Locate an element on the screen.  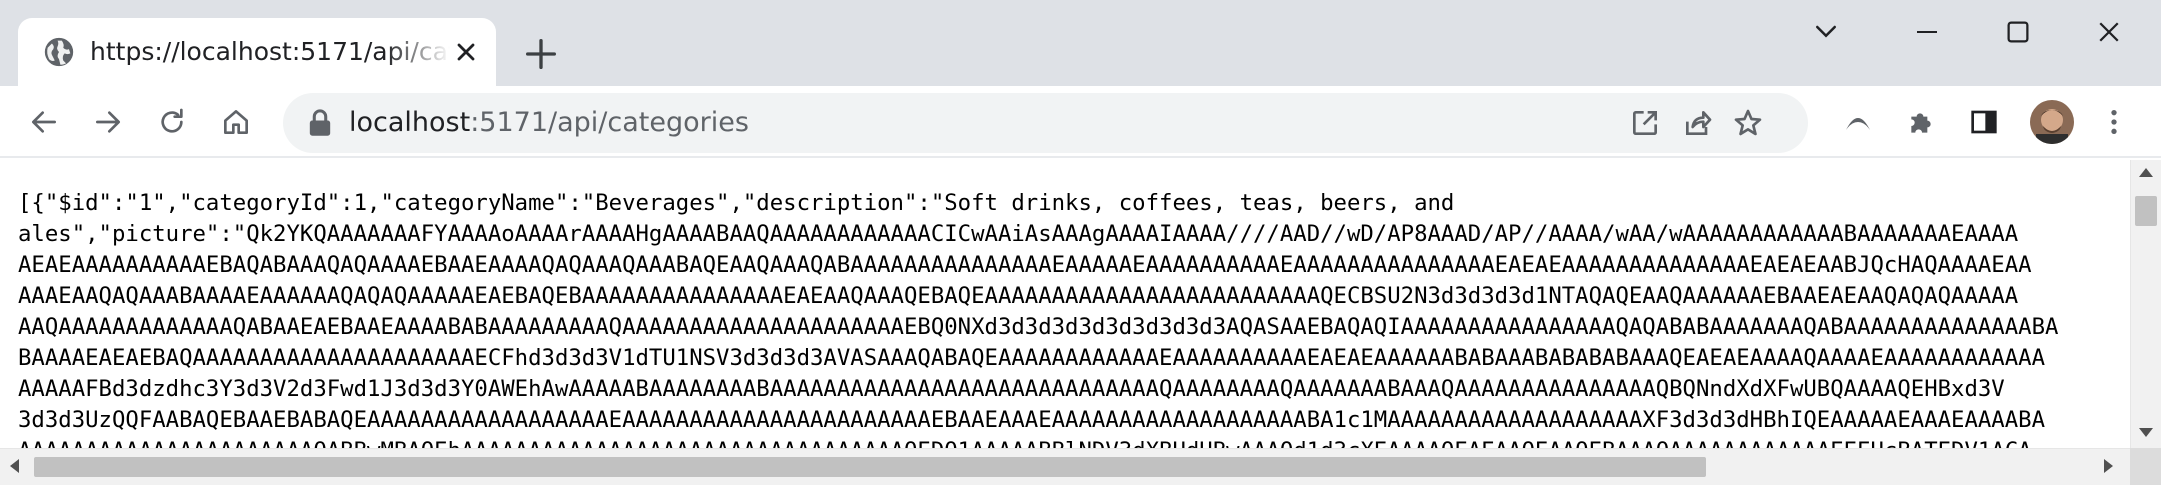
chevron-down-icon is located at coordinates (1826, 32).